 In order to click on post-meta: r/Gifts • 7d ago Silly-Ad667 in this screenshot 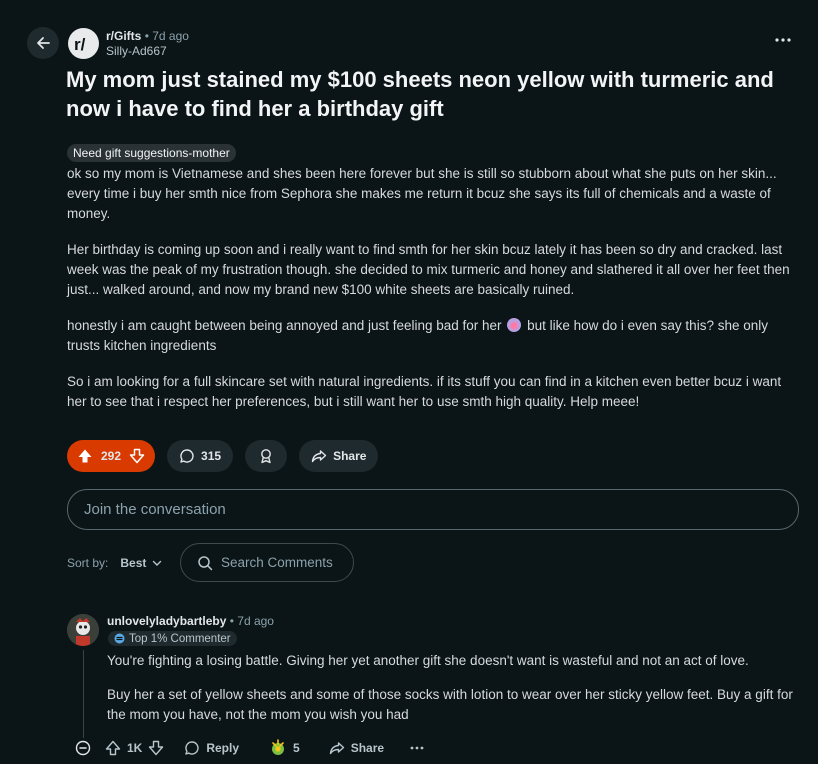, I will do `click(147, 44)`.